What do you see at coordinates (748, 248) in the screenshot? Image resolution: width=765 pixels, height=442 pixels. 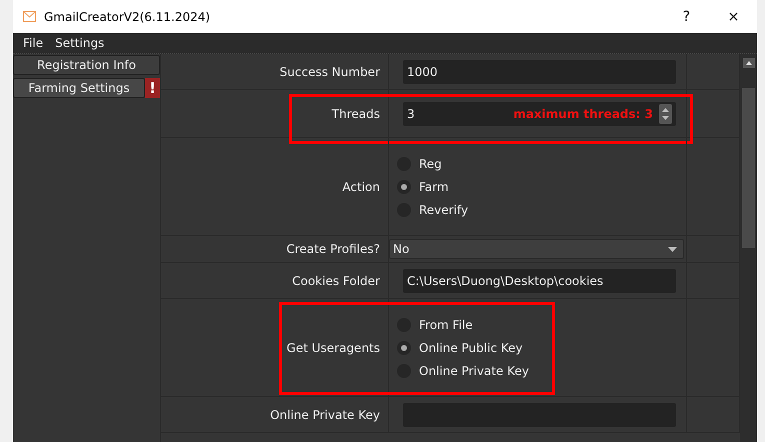 I see `scrollbar` at bounding box center [748, 248].